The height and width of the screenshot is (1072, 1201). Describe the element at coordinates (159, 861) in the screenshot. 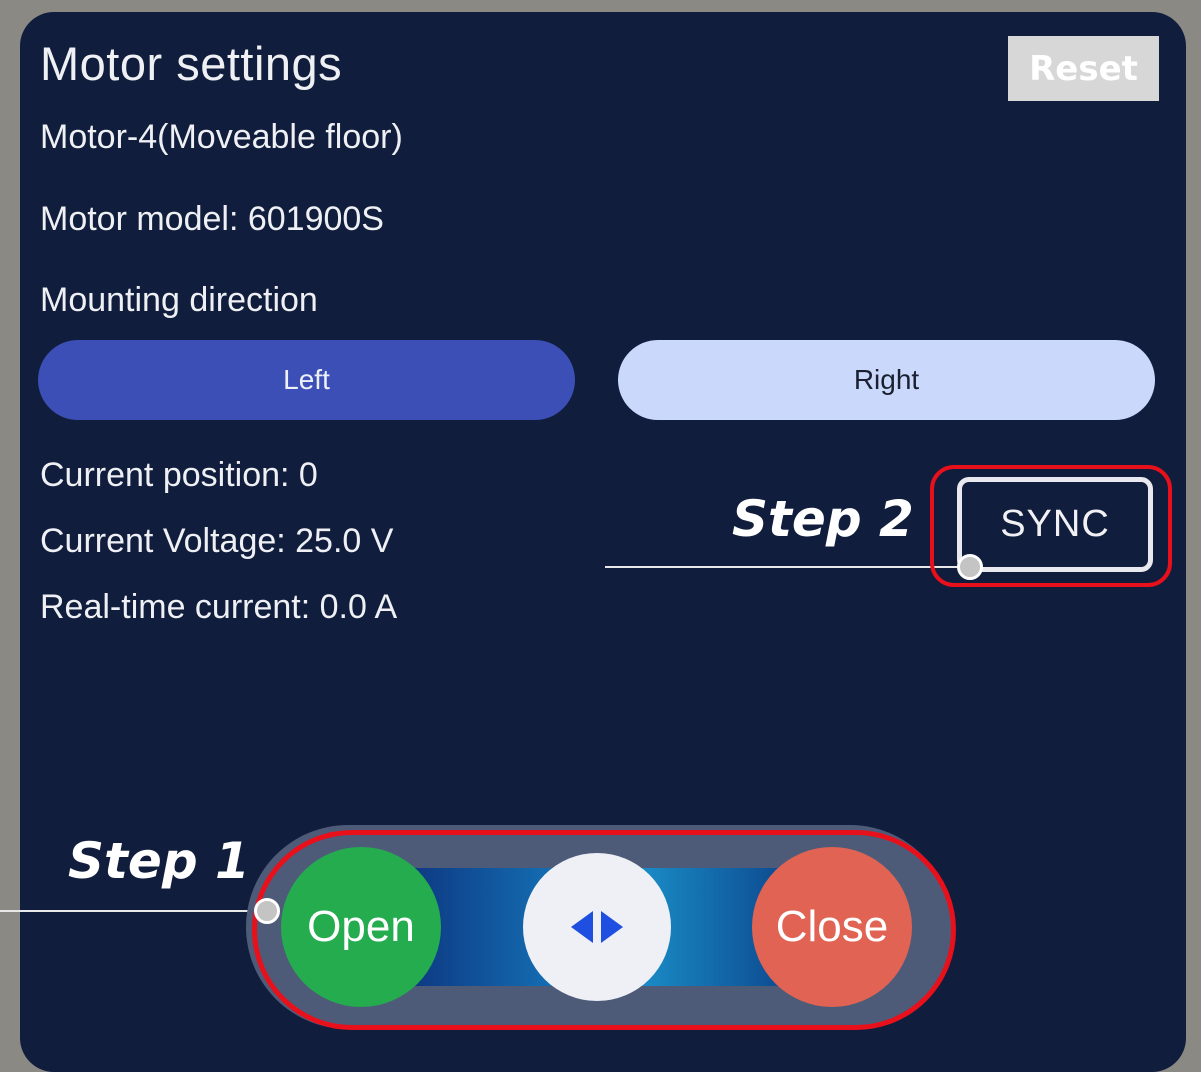

I see `step-1-label: Step 1` at that location.